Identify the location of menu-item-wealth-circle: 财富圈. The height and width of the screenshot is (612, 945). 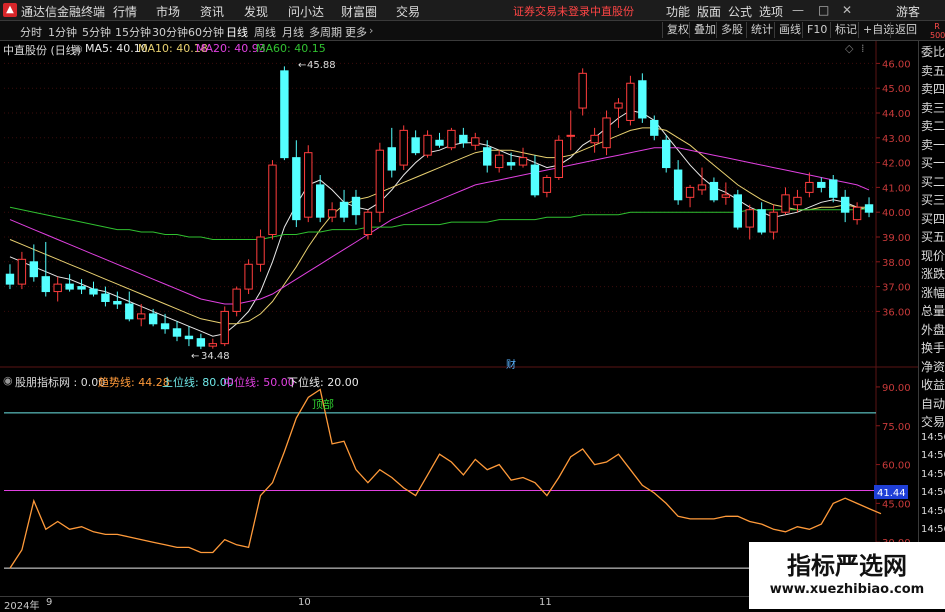
(359, 11).